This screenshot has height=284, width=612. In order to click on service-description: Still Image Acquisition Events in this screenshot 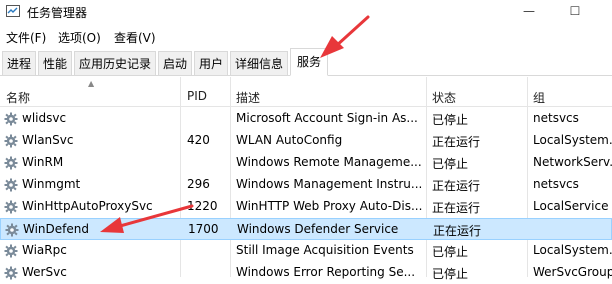, I will do `click(325, 250)`.